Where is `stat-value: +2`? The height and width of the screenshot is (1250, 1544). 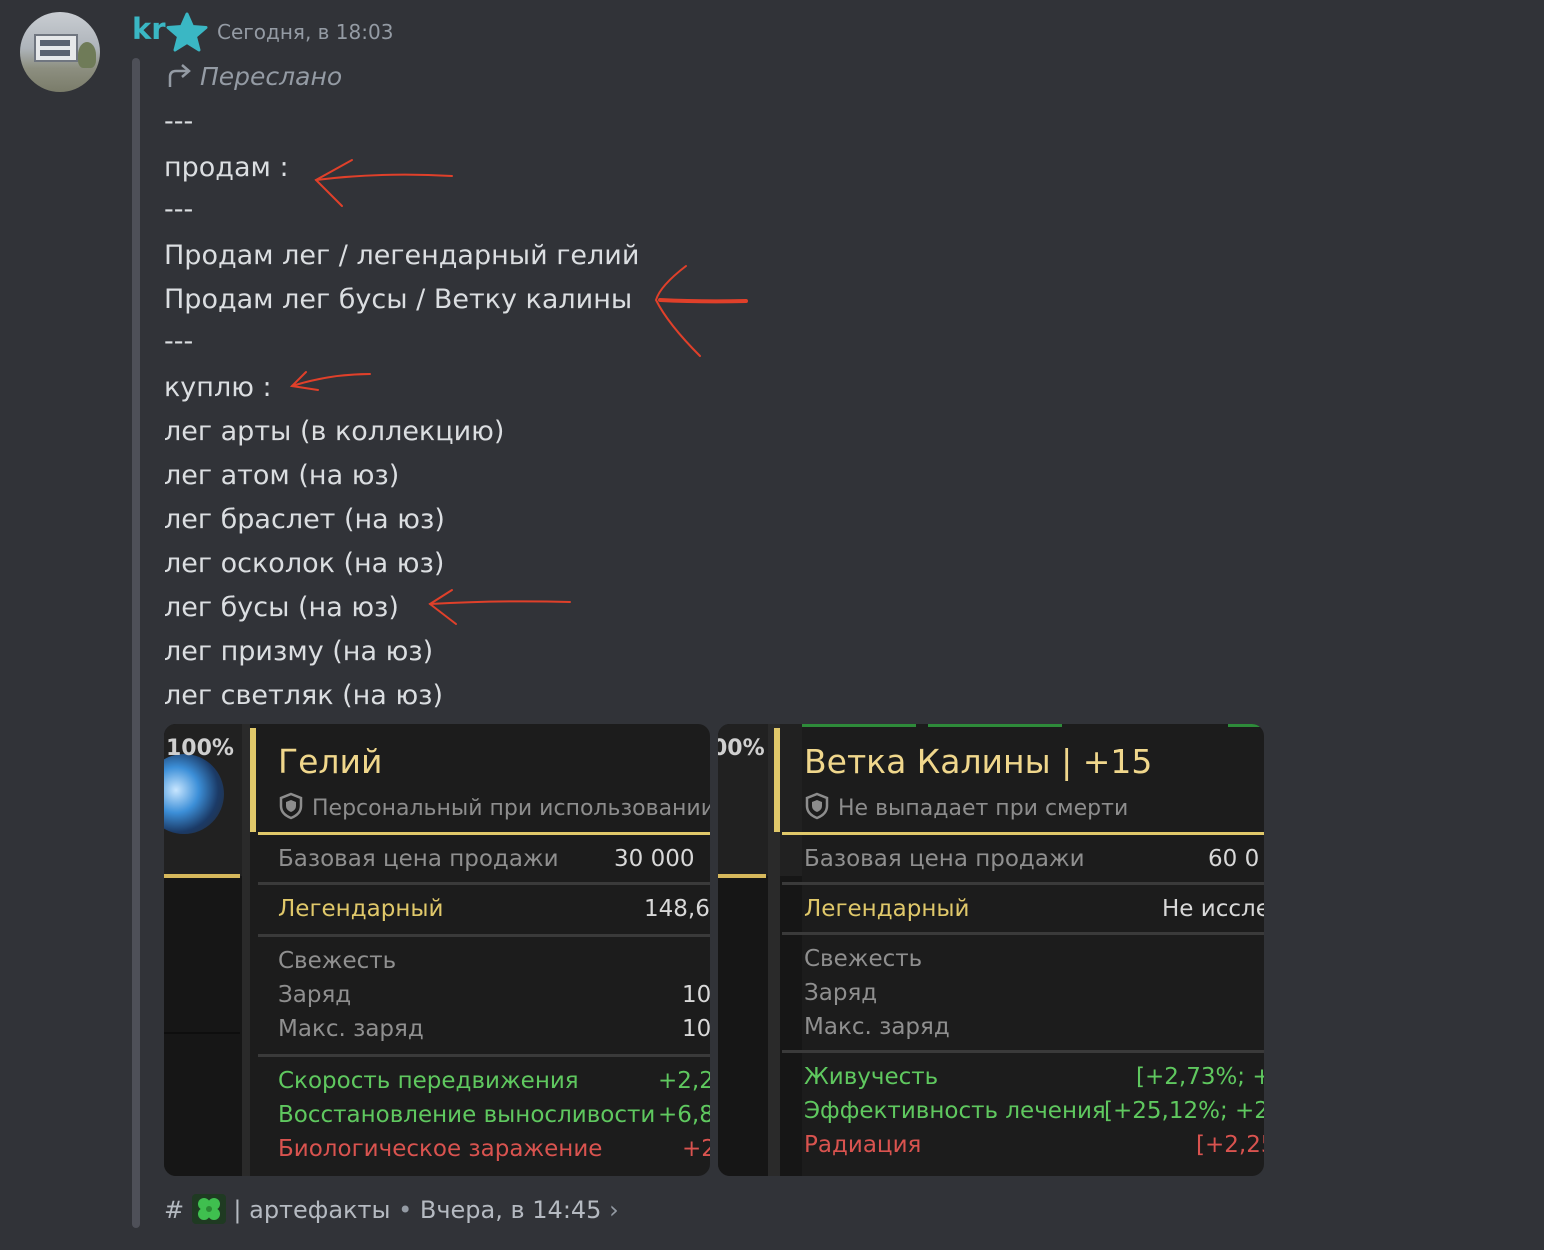
stat-value: +2 is located at coordinates (696, 1149).